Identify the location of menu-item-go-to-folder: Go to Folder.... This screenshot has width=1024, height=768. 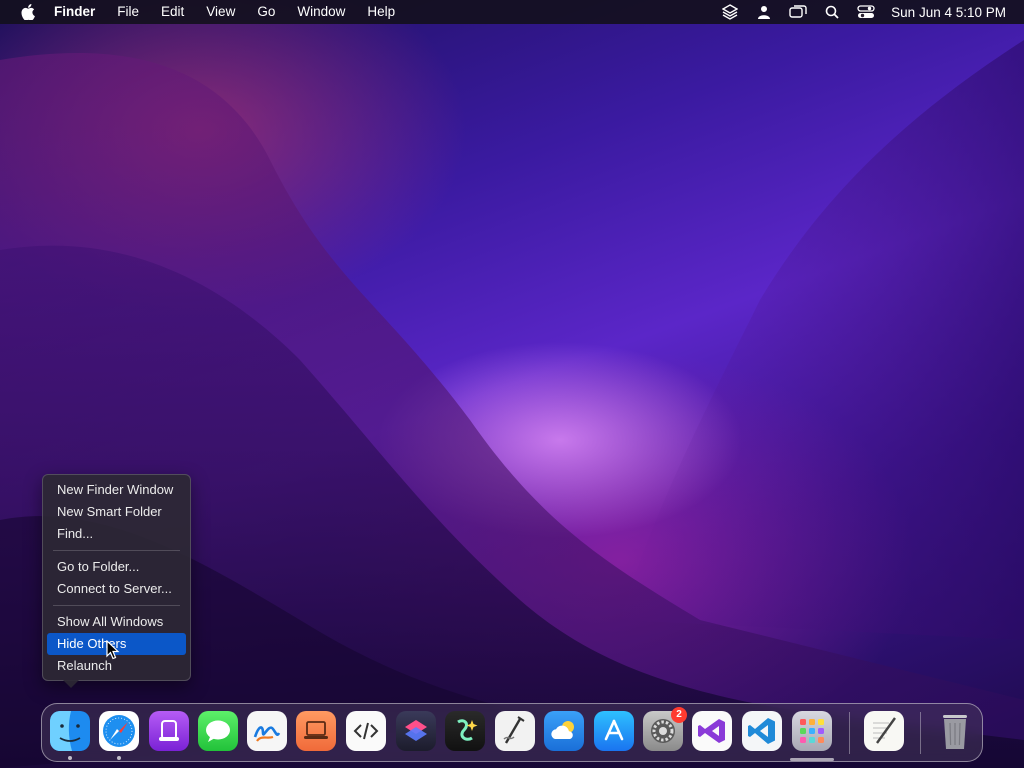
(116, 567).